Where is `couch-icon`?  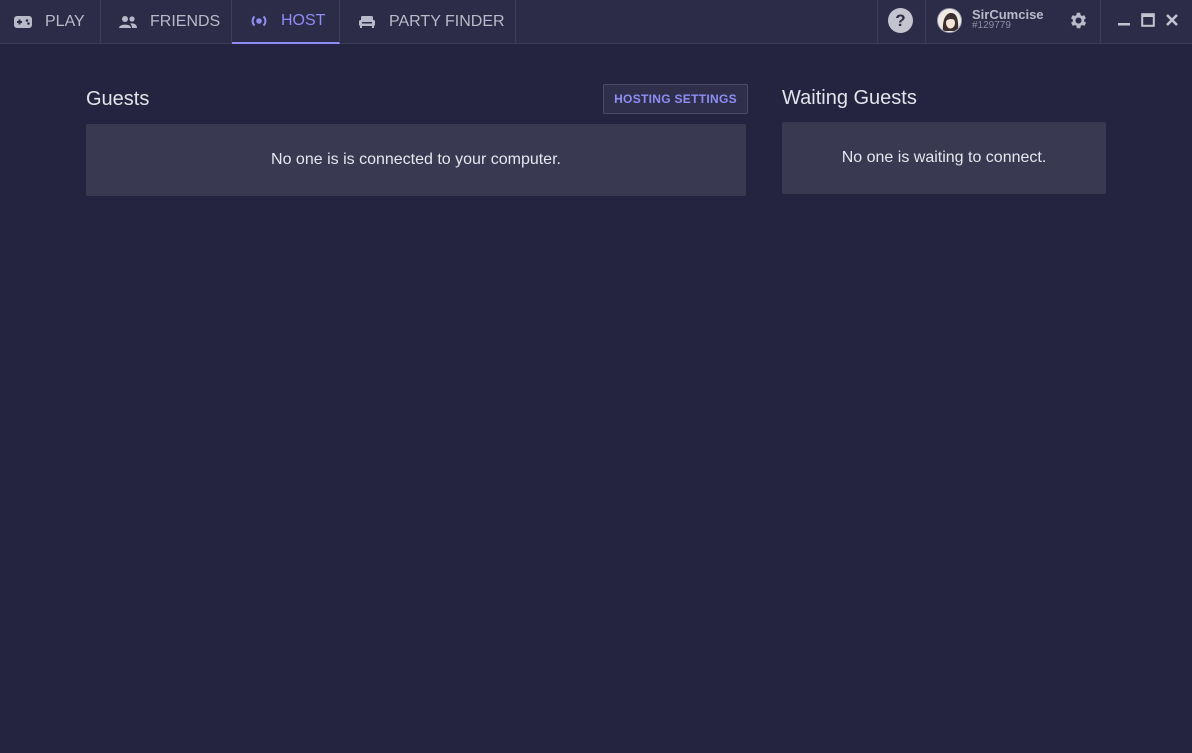 couch-icon is located at coordinates (367, 22).